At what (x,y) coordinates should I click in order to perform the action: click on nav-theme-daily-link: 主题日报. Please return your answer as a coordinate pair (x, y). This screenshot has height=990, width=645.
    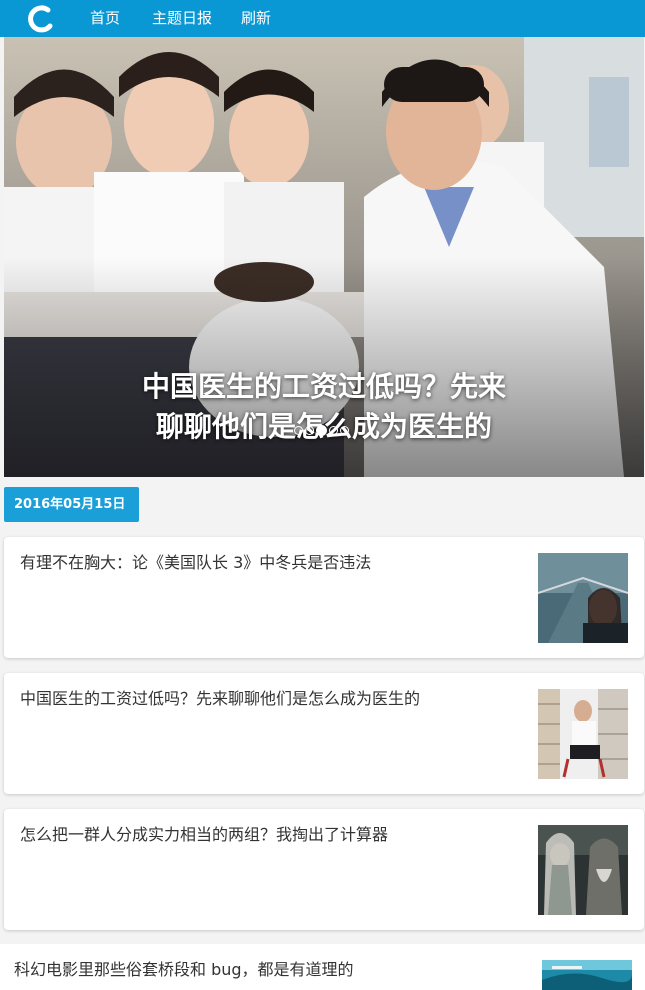
    Looking at the image, I should click on (182, 18).